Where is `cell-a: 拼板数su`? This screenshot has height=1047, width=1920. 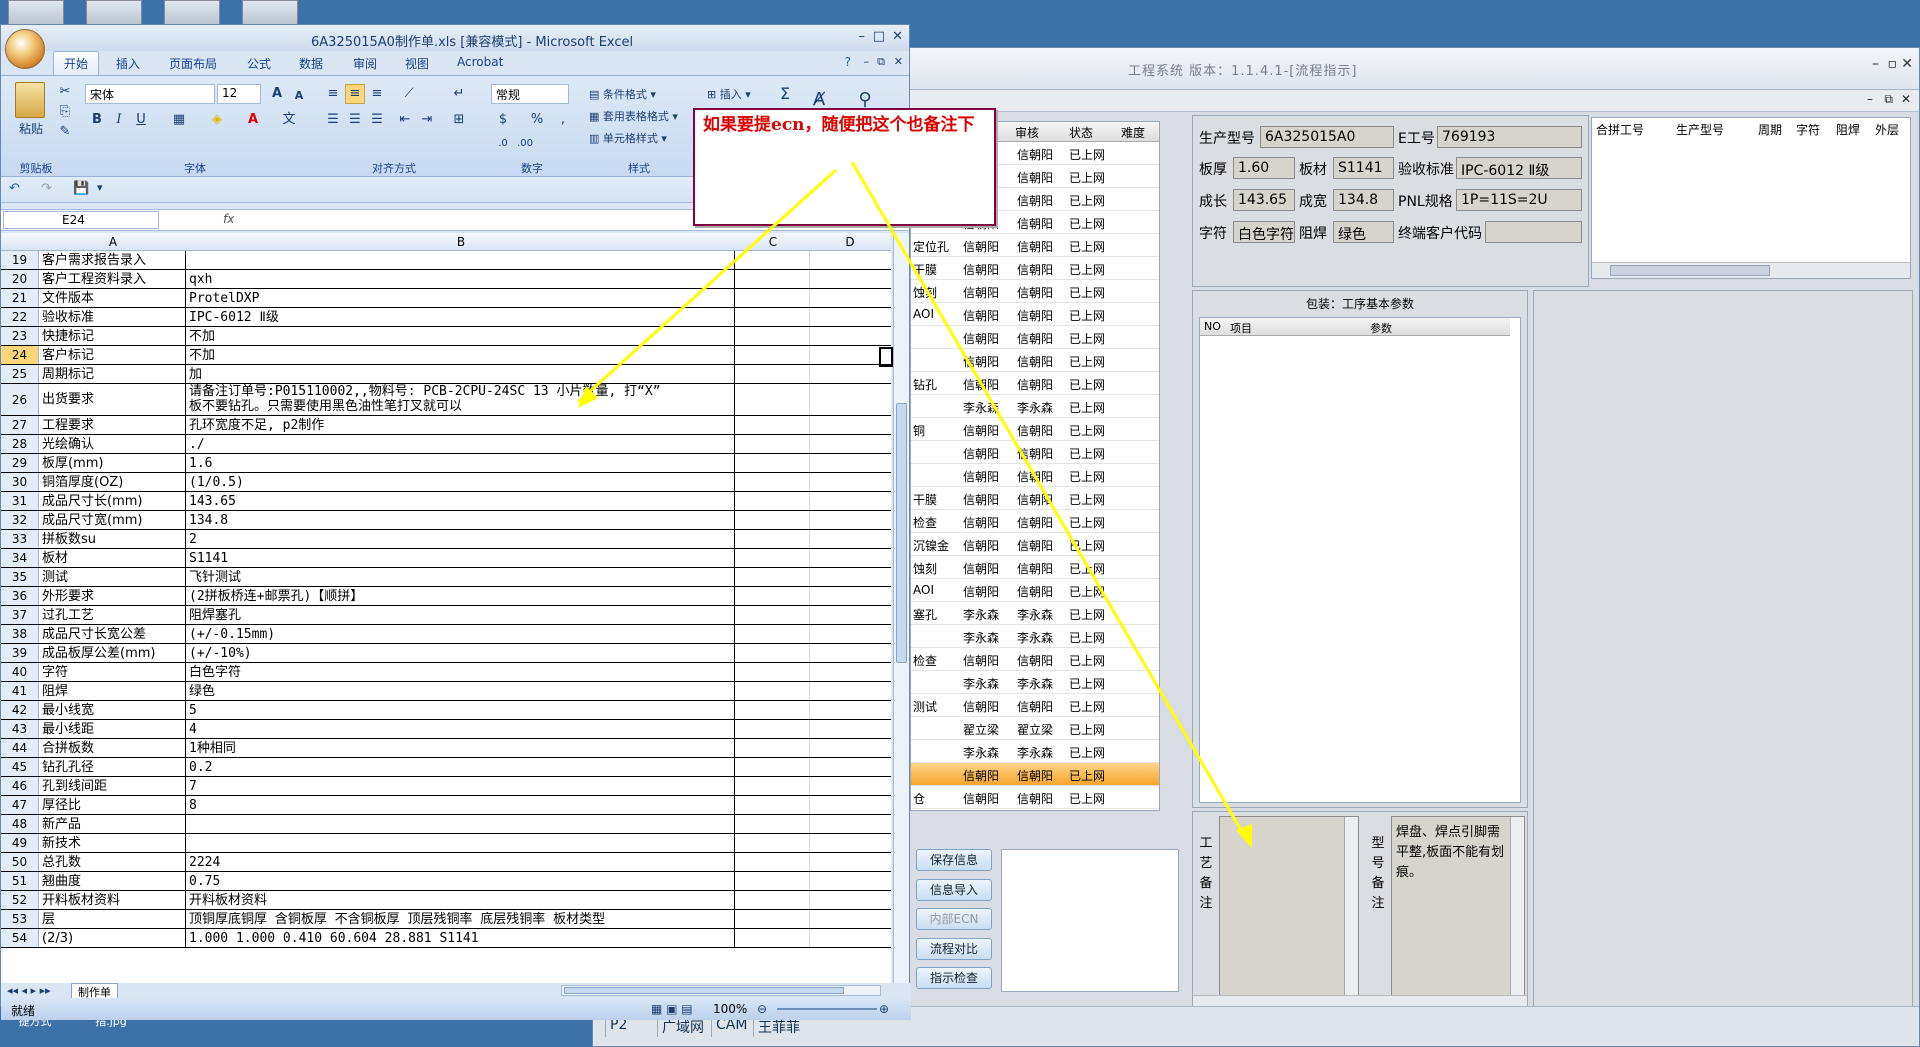
cell-a: 拼板数su is located at coordinates (113, 539).